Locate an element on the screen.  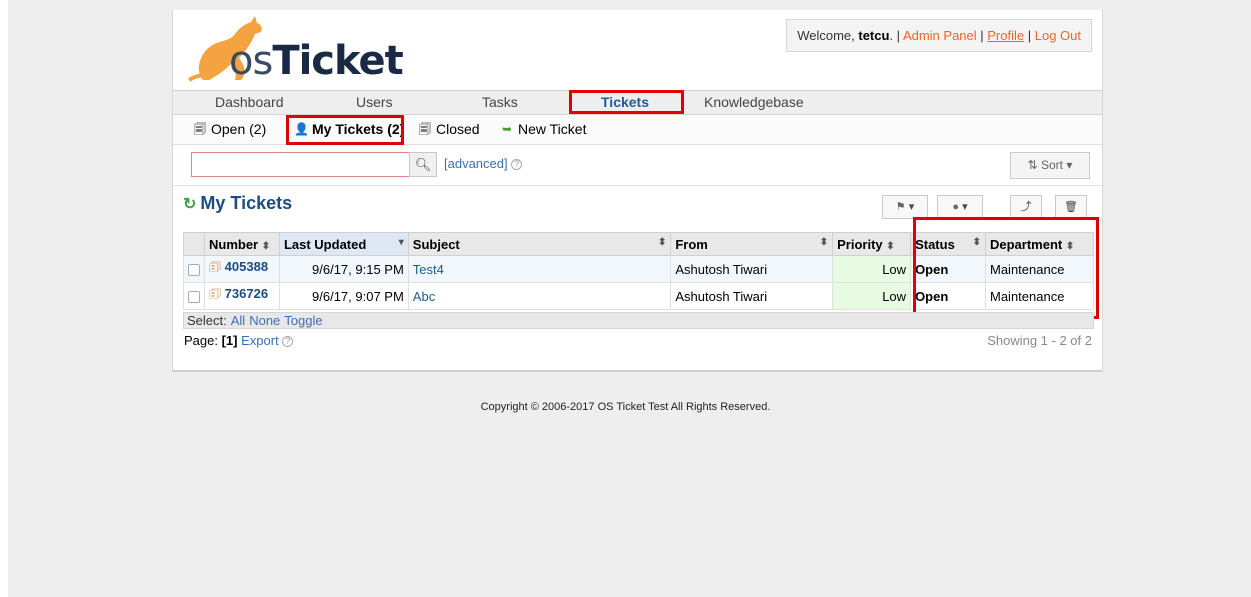
header-subject: Subject ⬍ is located at coordinates (539, 244).